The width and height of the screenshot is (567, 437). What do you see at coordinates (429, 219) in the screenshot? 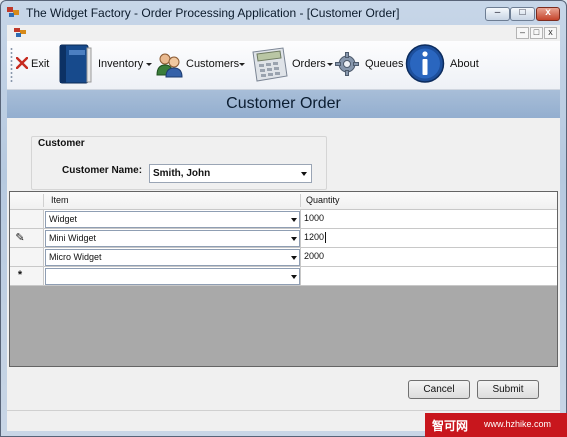
I see `quantity-cell: 1000` at bounding box center [429, 219].